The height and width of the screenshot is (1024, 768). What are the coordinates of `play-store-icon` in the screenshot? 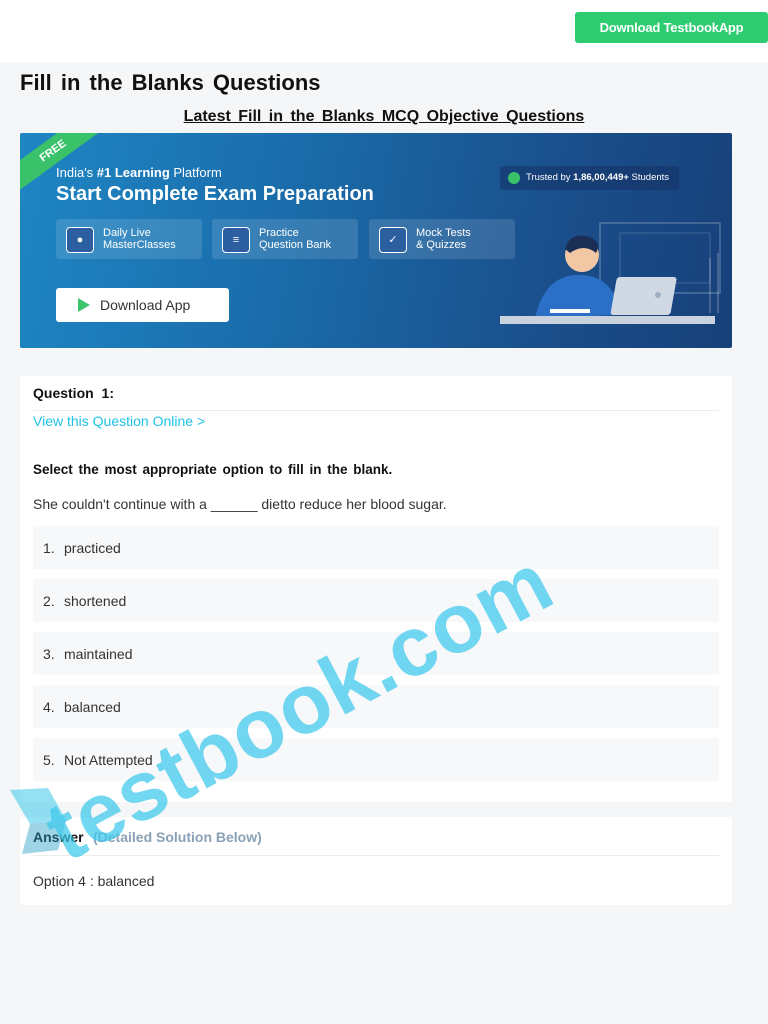 It's located at (84, 305).